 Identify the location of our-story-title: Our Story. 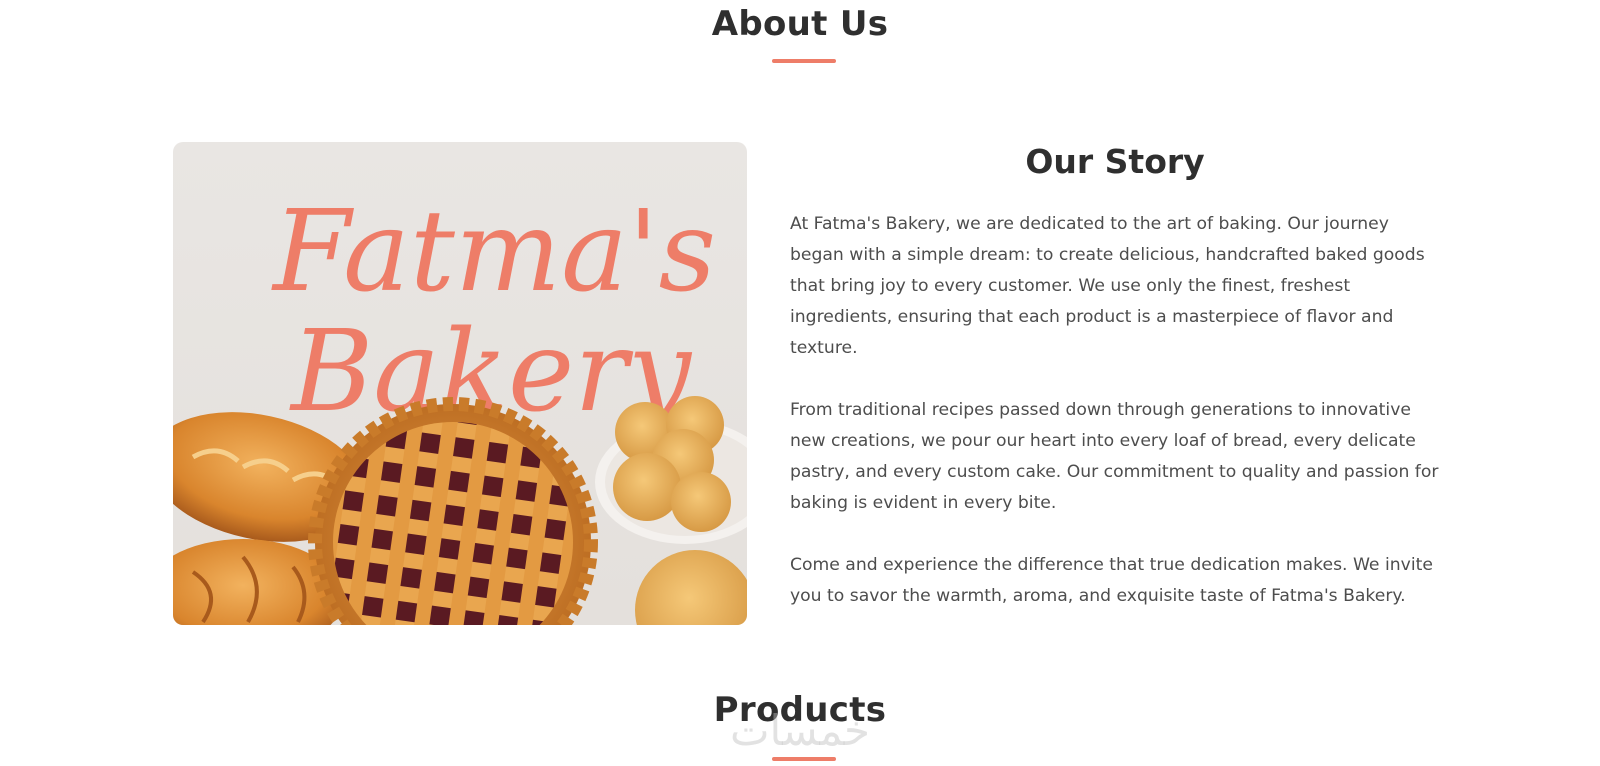
(1115, 161).